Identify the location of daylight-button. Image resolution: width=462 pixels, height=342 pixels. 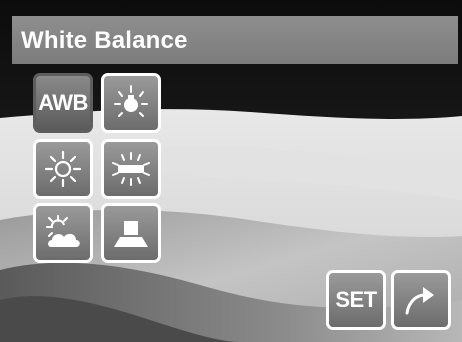
(63, 169).